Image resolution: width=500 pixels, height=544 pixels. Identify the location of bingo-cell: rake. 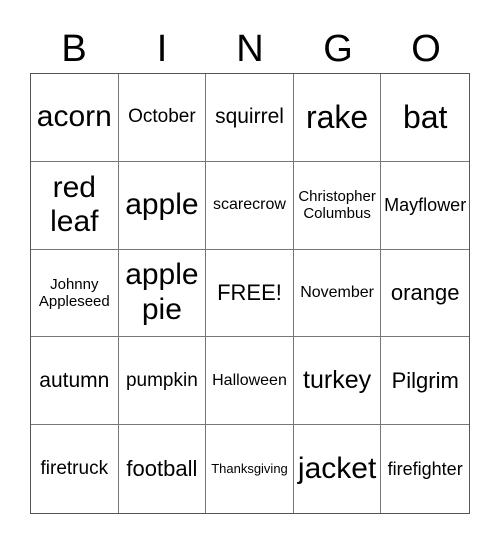
(337, 118).